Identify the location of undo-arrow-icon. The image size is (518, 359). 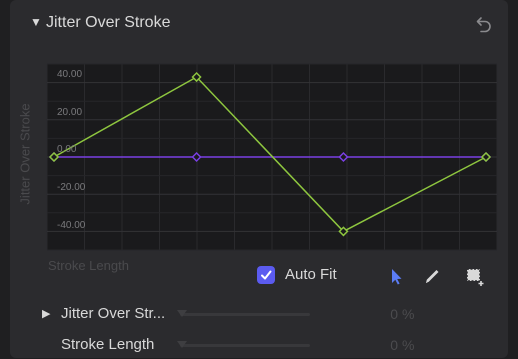
(484, 24).